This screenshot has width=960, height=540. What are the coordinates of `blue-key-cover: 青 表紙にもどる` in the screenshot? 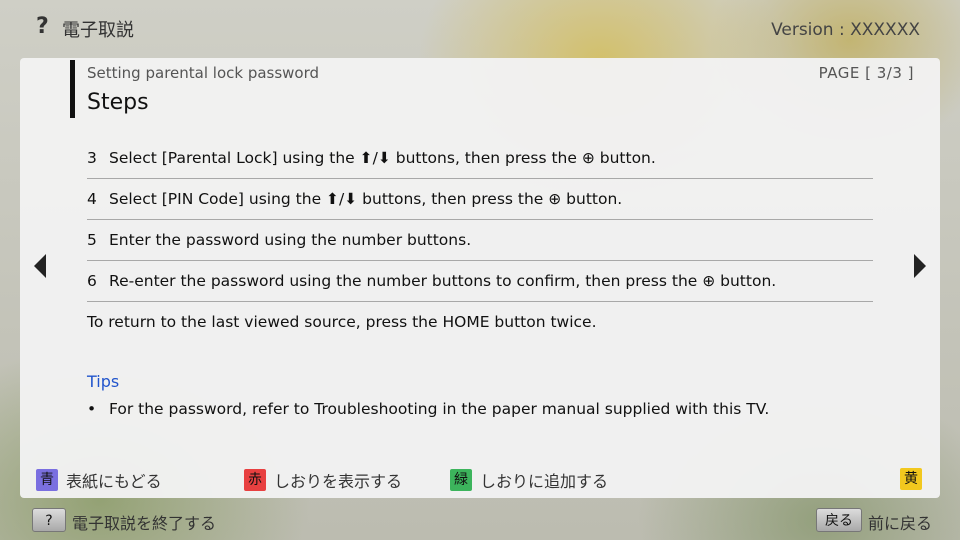 It's located at (99, 480).